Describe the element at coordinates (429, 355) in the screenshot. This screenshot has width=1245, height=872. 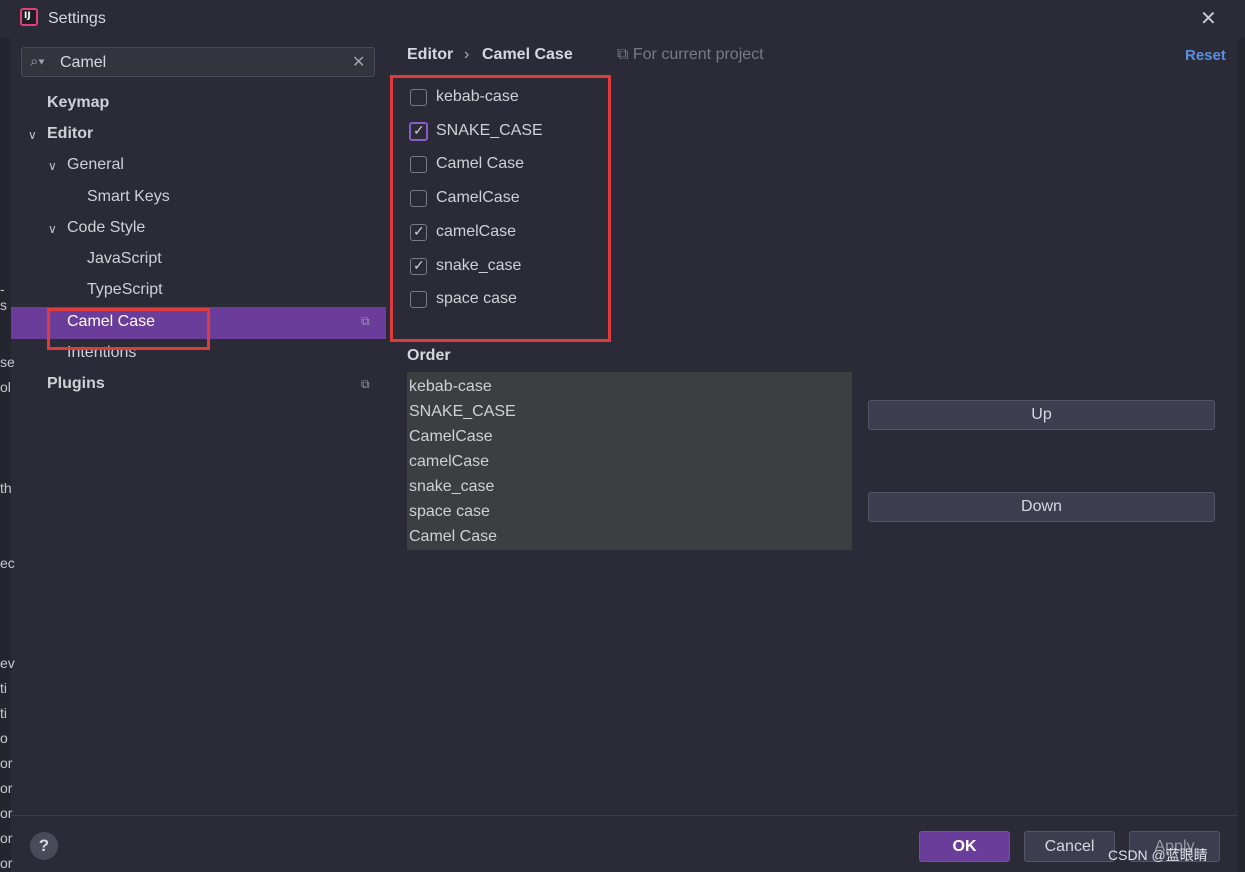
I see `order-label: Order` at that location.